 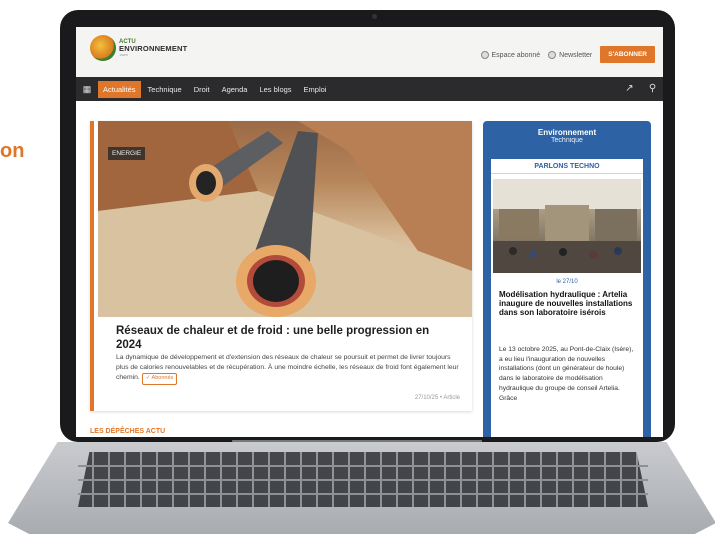 I want to click on nav-item-droit: Droit, so click(x=202, y=89).